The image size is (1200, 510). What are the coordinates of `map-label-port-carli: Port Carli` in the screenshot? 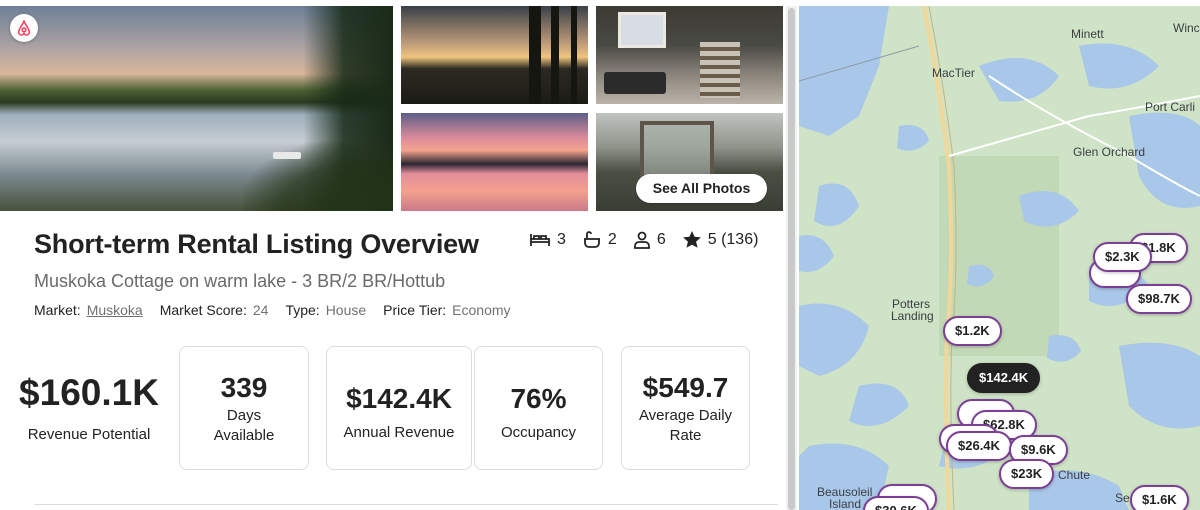 It's located at (1170, 107).